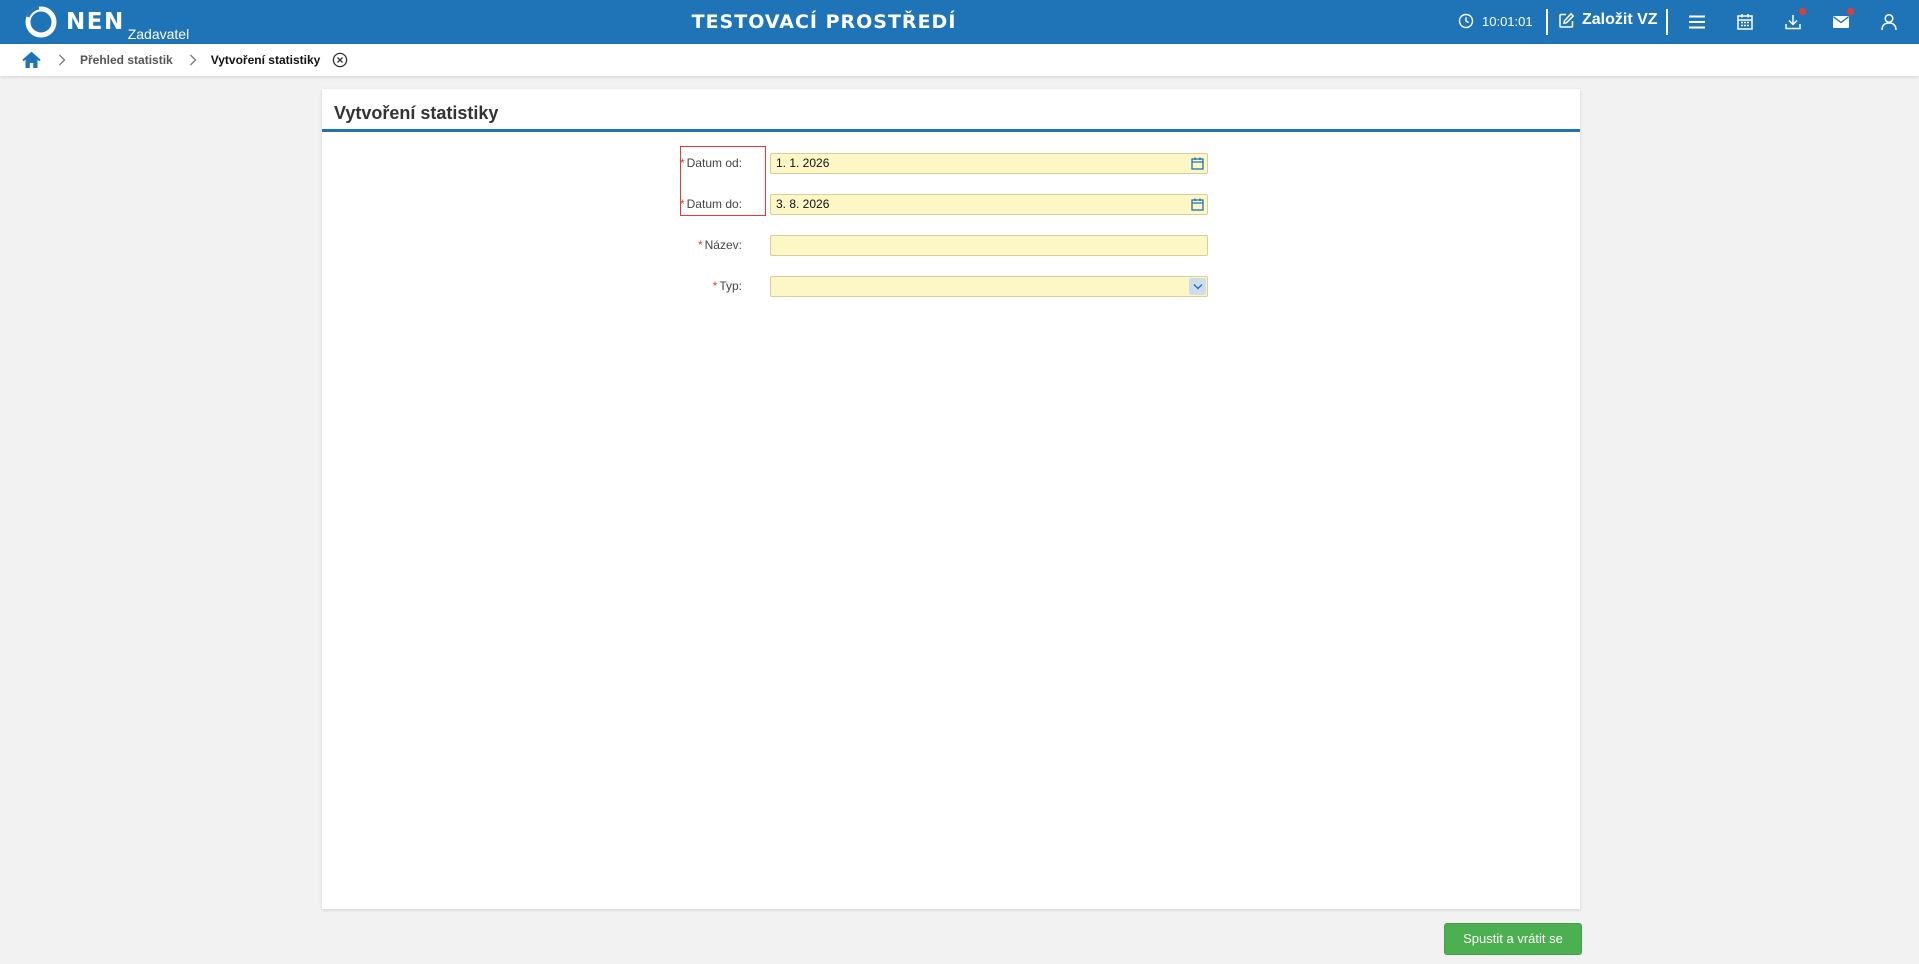  Describe the element at coordinates (989, 286) in the screenshot. I see `type-select` at that location.